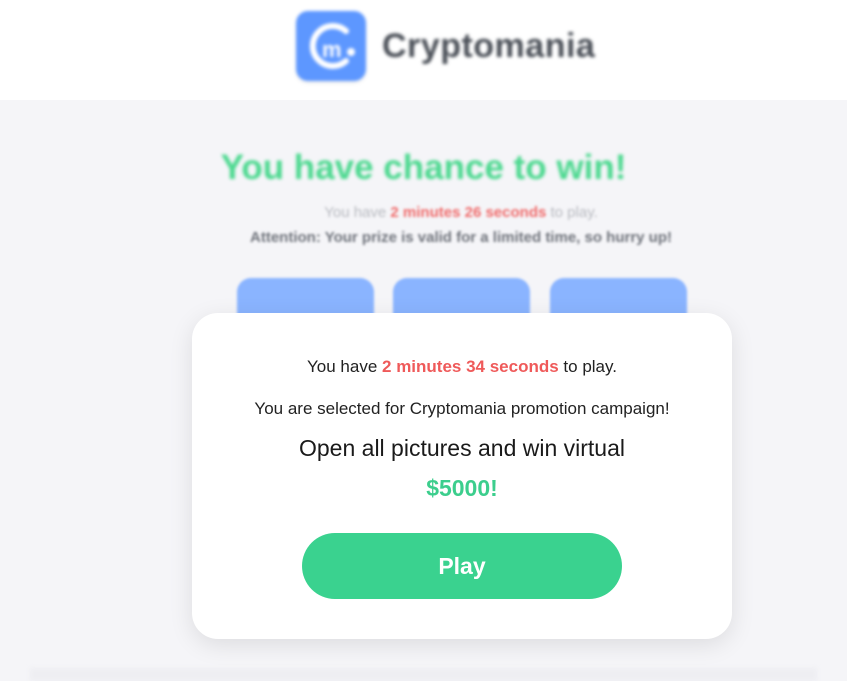 This screenshot has width=847, height=681. What do you see at coordinates (470, 366) in the screenshot?
I see `modal-timer-value: 2 minutes 34 seconds` at bounding box center [470, 366].